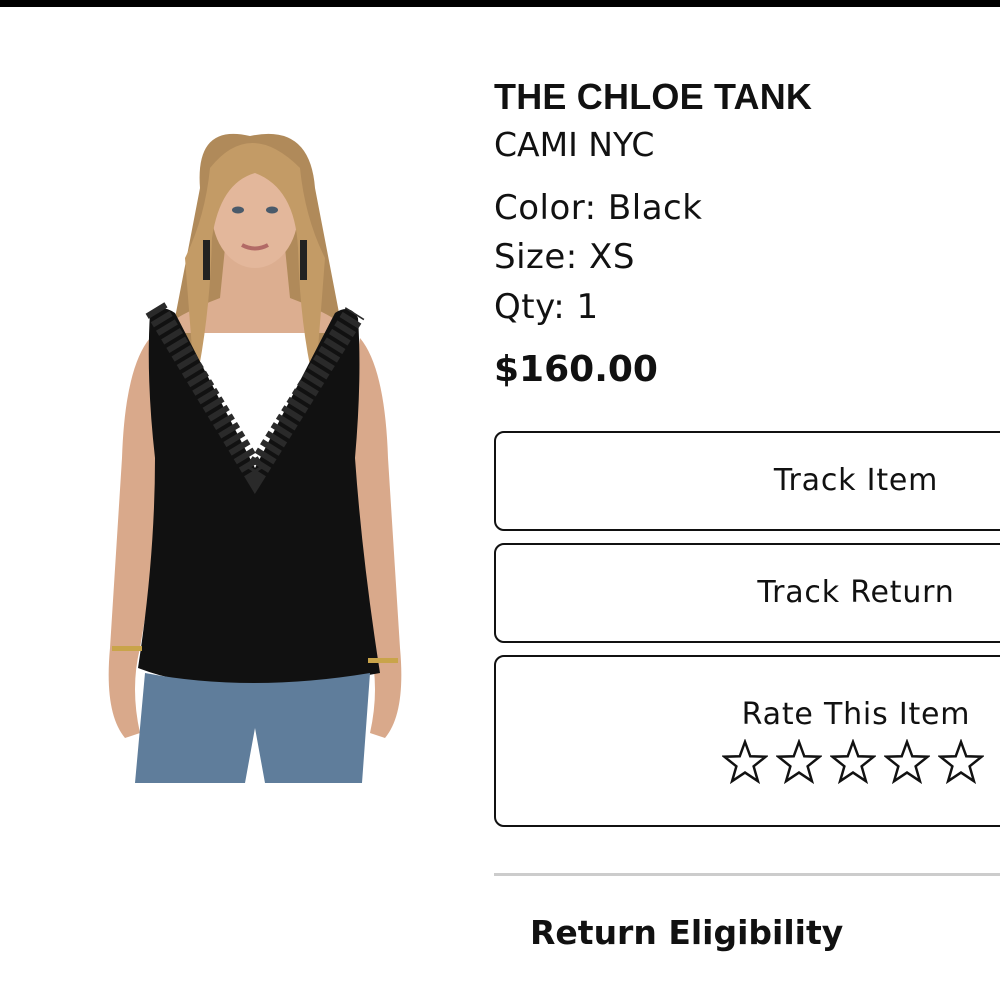 Image resolution: width=1000 pixels, height=1000 pixels. Describe the element at coordinates (907, 762) in the screenshot. I see `star-4-icon` at that location.